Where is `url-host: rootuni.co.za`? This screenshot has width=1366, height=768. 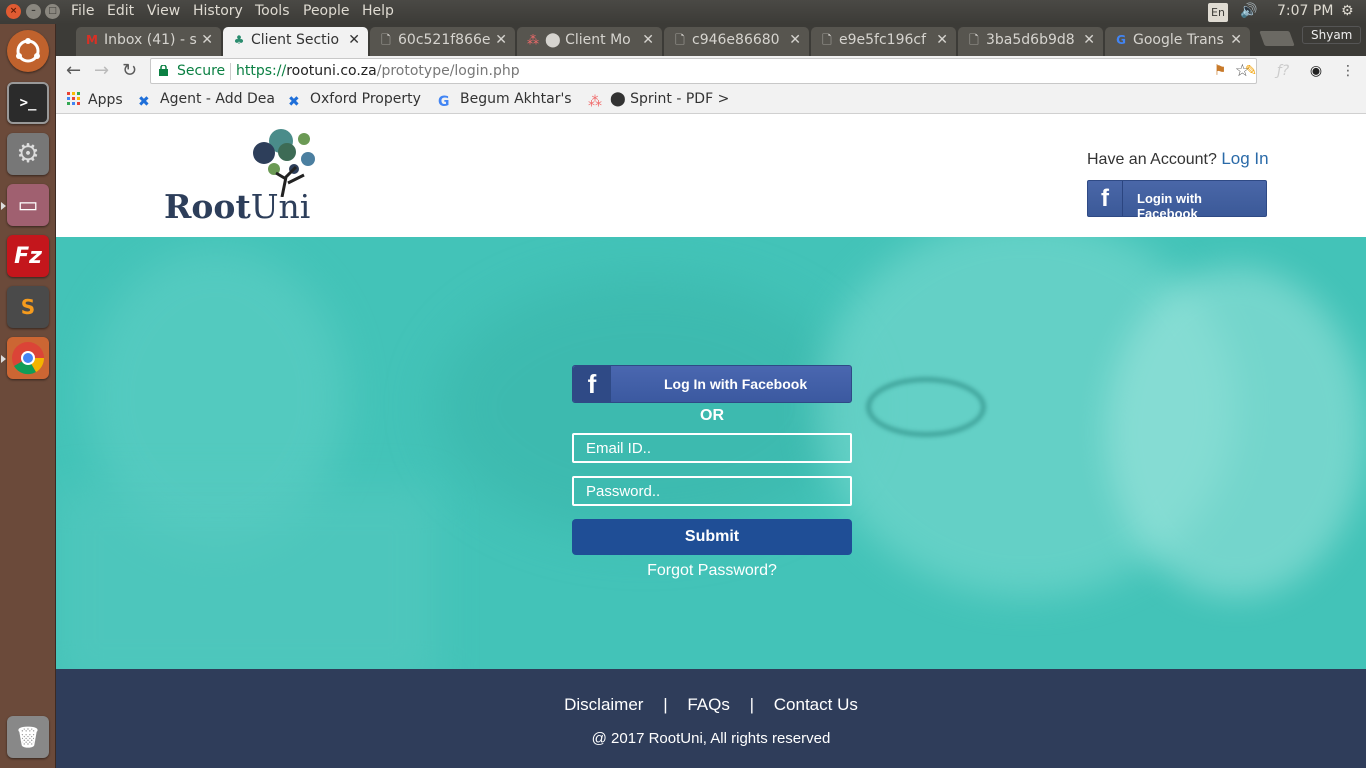 url-host: rootuni.co.za is located at coordinates (331, 71).